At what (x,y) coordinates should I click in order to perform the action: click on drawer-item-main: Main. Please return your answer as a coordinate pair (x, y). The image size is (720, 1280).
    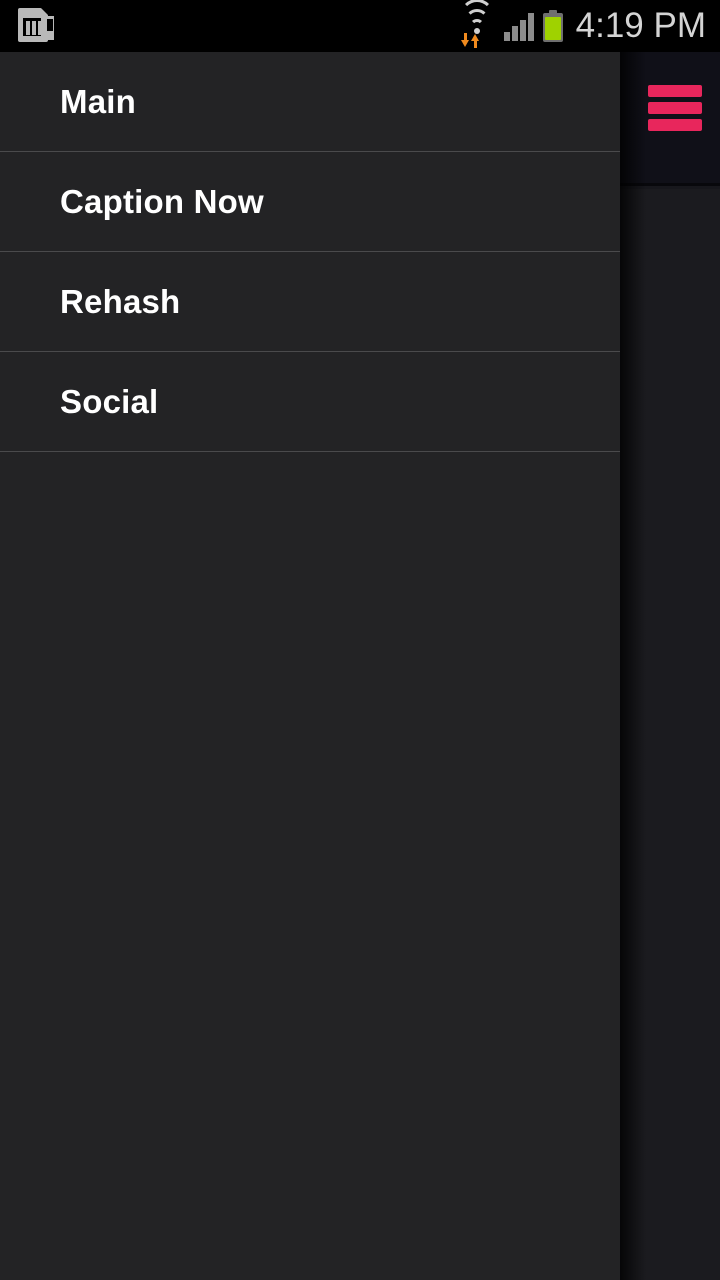
    Looking at the image, I should click on (310, 102).